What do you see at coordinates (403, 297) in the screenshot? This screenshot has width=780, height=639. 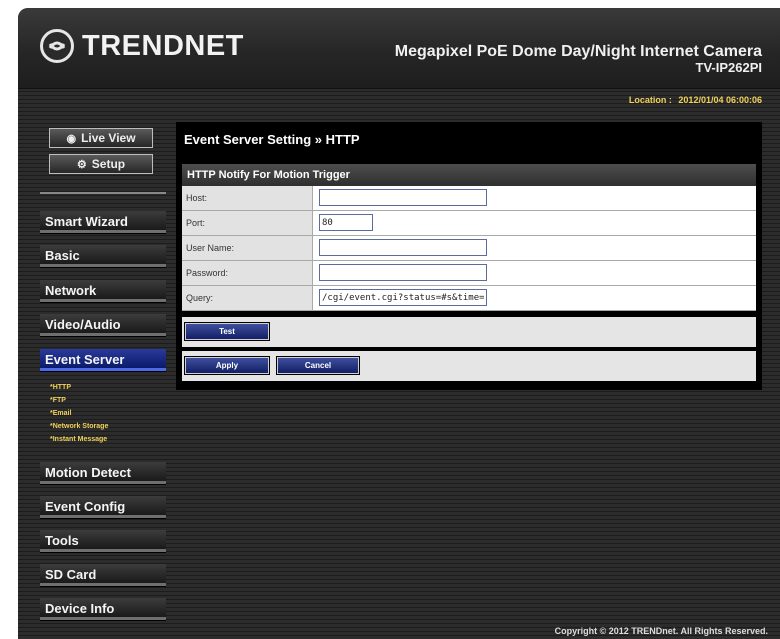 I see `query-input` at bounding box center [403, 297].